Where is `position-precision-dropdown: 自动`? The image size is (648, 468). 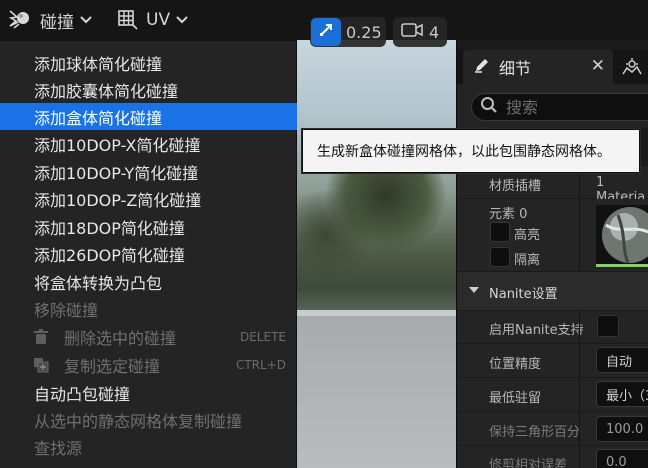 position-precision-dropdown: 自动 is located at coordinates (622, 360).